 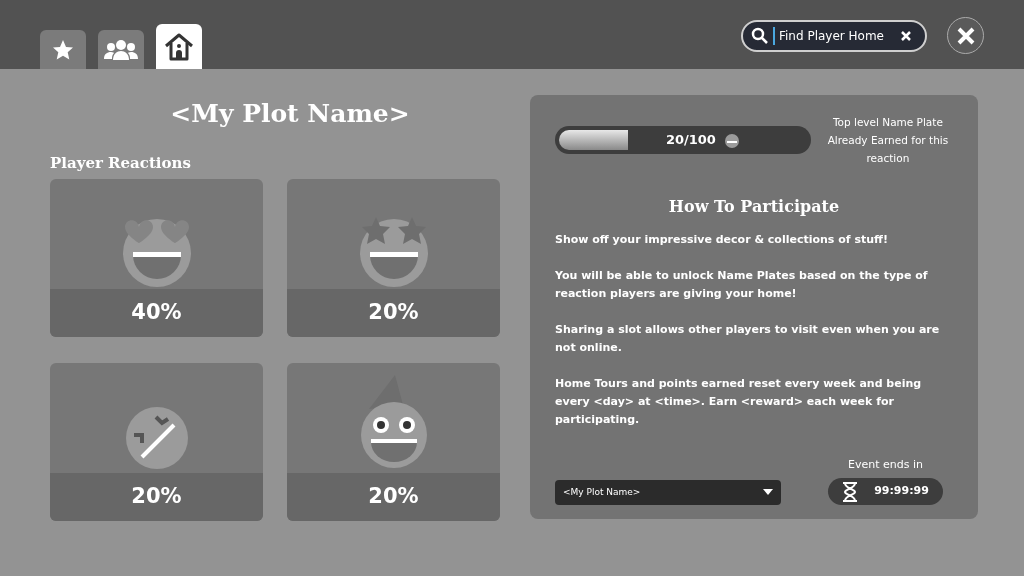 I want to click on search-field: Find Player Home, so click(x=834, y=35).